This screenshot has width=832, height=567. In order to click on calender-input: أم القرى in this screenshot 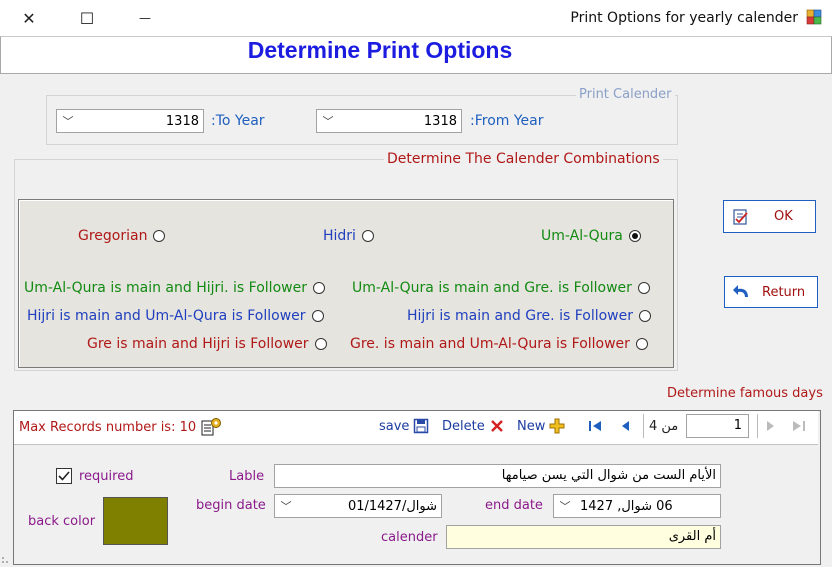, I will do `click(583, 537)`.